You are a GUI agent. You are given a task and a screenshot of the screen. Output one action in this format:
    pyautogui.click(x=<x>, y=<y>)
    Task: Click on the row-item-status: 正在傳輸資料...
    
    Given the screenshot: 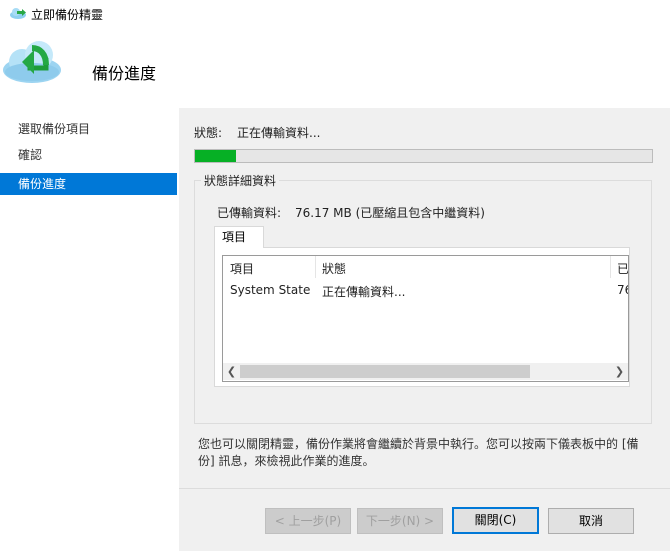 What is the action you would take?
    pyautogui.click(x=364, y=292)
    